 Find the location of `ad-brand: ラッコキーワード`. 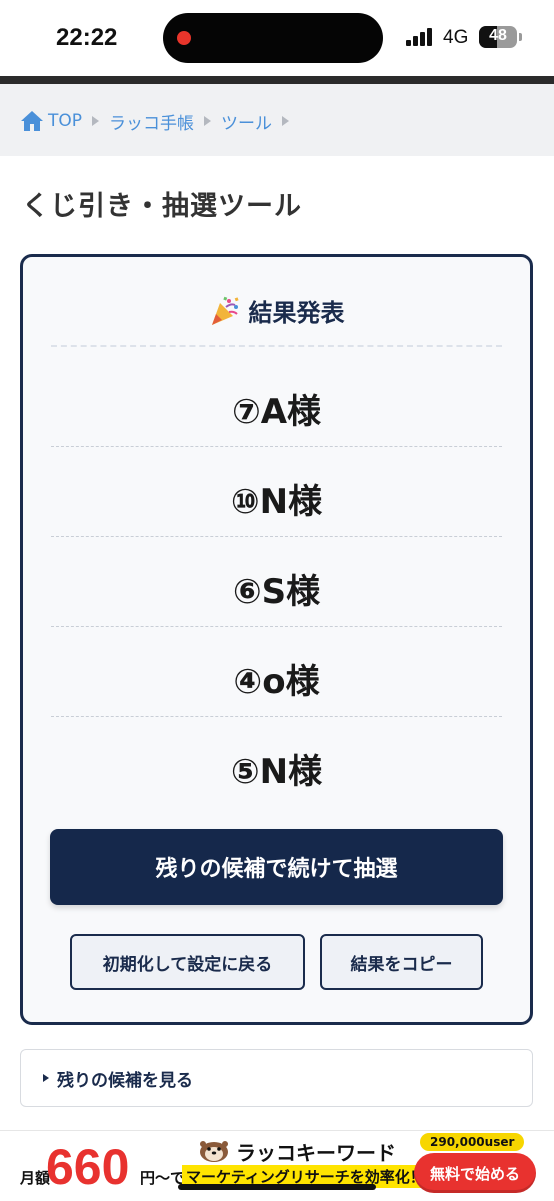

ad-brand: ラッコキーワード is located at coordinates (316, 1153).